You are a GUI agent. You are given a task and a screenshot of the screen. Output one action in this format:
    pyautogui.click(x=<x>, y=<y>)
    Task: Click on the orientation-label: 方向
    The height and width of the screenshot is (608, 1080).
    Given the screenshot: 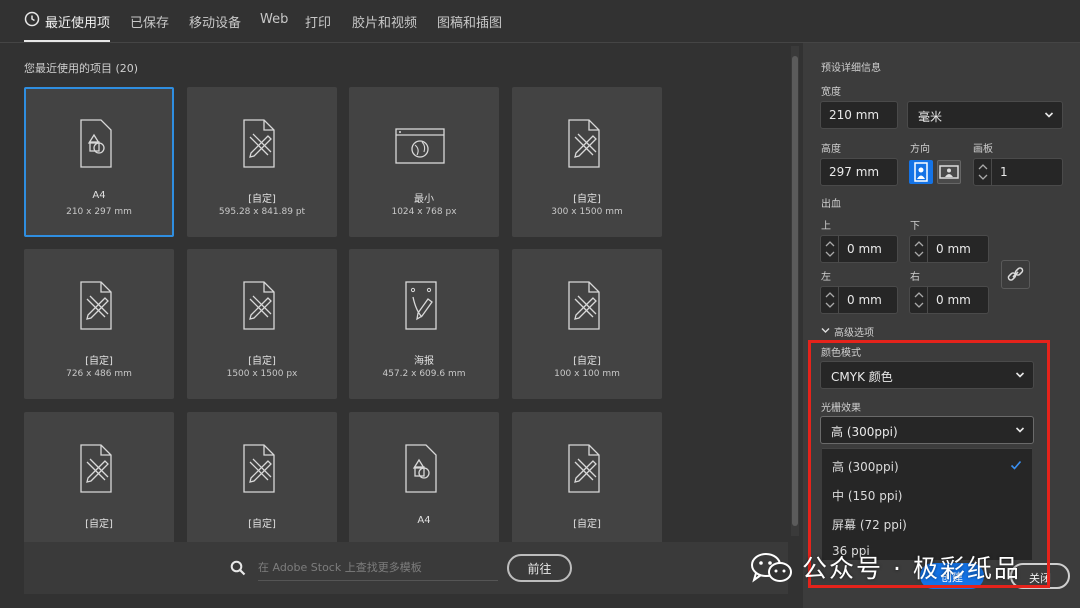 What is the action you would take?
    pyautogui.click(x=920, y=149)
    